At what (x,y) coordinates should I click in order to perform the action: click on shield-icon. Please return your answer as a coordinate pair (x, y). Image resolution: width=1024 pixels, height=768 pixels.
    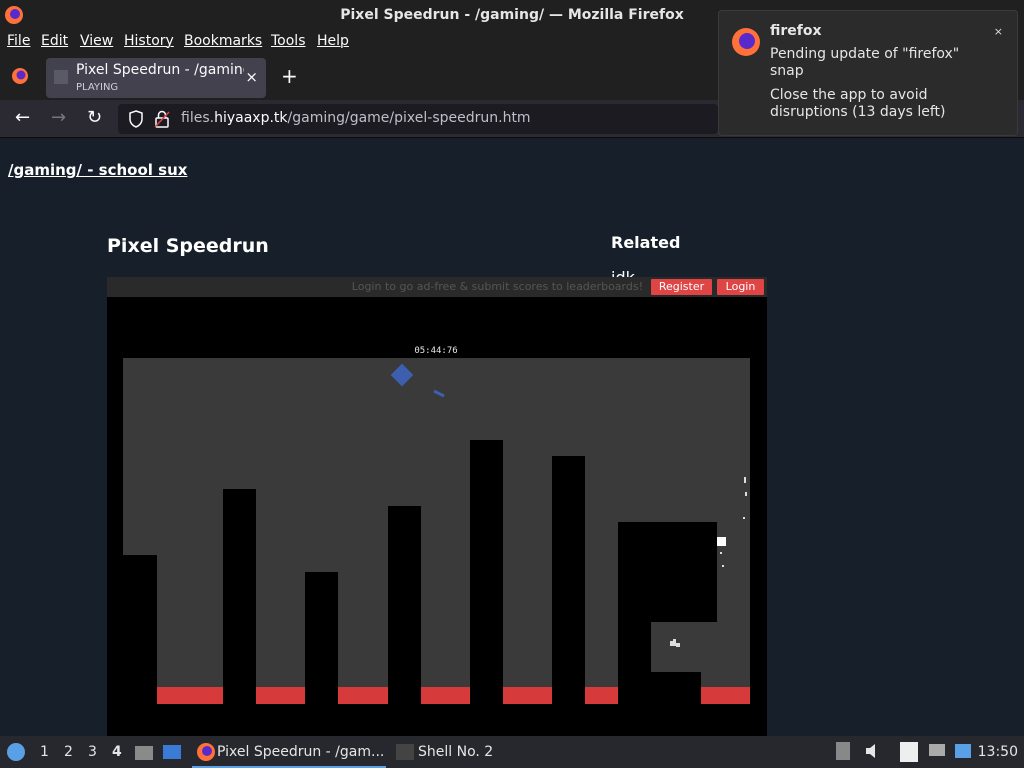
    Looking at the image, I should click on (136, 119).